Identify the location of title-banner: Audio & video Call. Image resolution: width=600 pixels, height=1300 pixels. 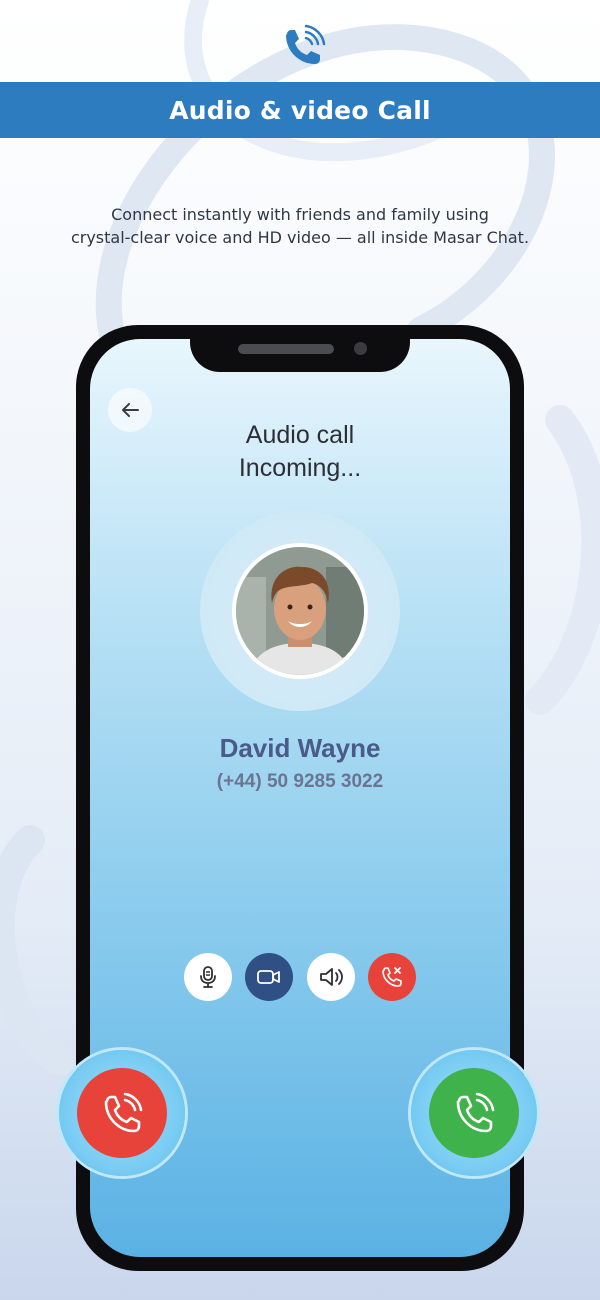
(300, 110).